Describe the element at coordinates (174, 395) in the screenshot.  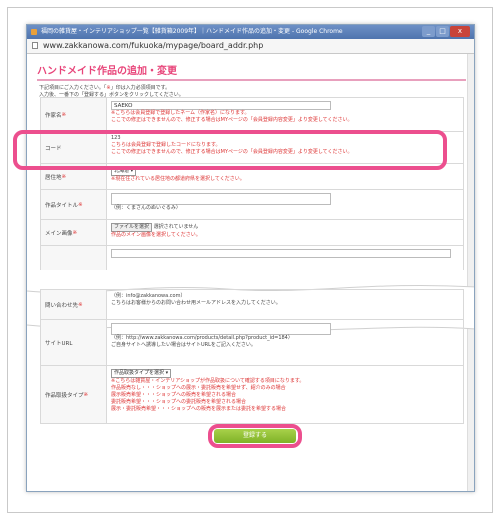
I see `handling-note-3: 展示販売希望・・・ショップへの販売を希望される場合` at that location.